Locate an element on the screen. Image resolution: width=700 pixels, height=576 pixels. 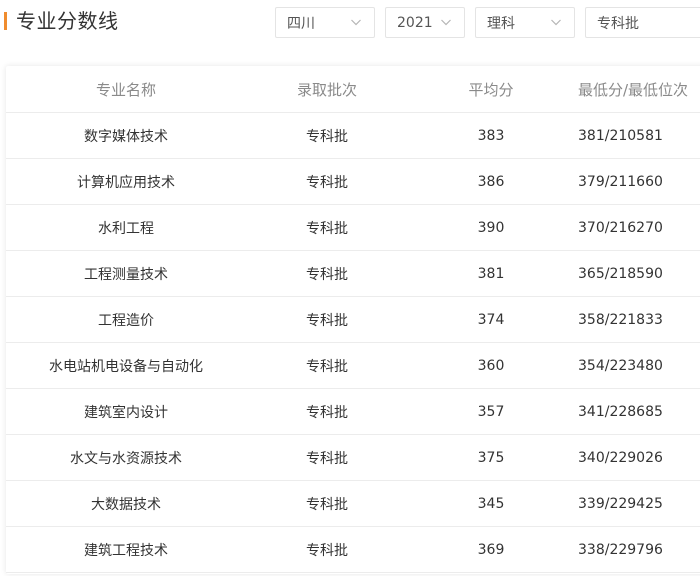
cell-average: 357 is located at coordinates (491, 411).